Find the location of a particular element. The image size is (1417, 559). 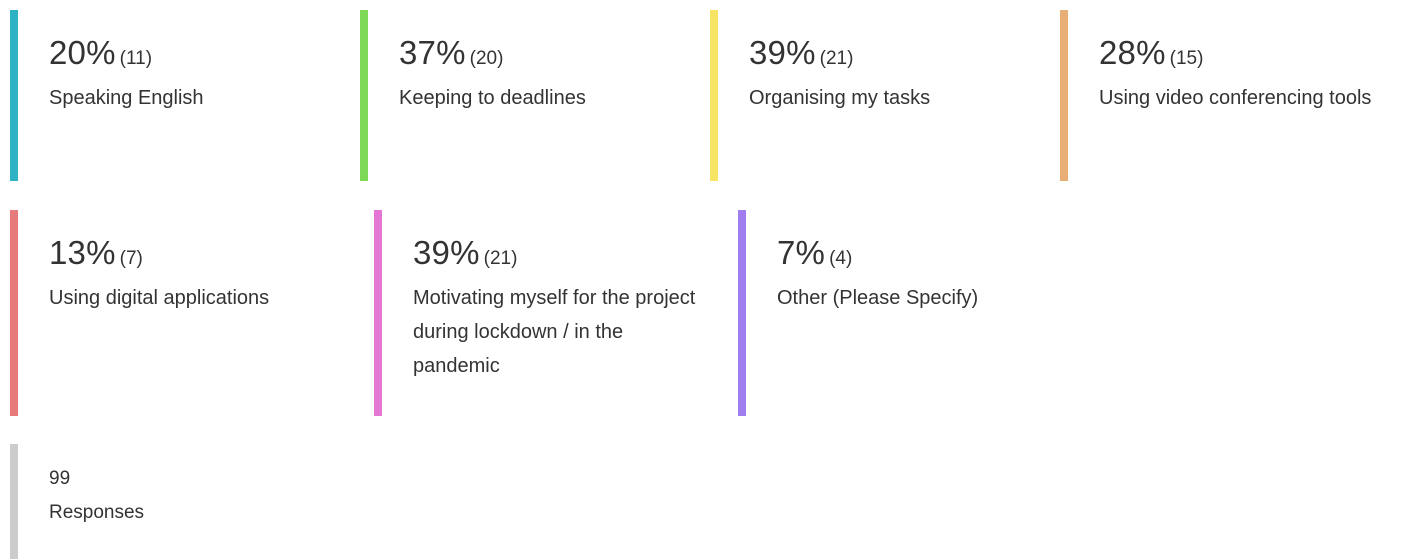

option-card-video-conferencing: 28% (15) Using video conferencing tools is located at coordinates (1235, 95).